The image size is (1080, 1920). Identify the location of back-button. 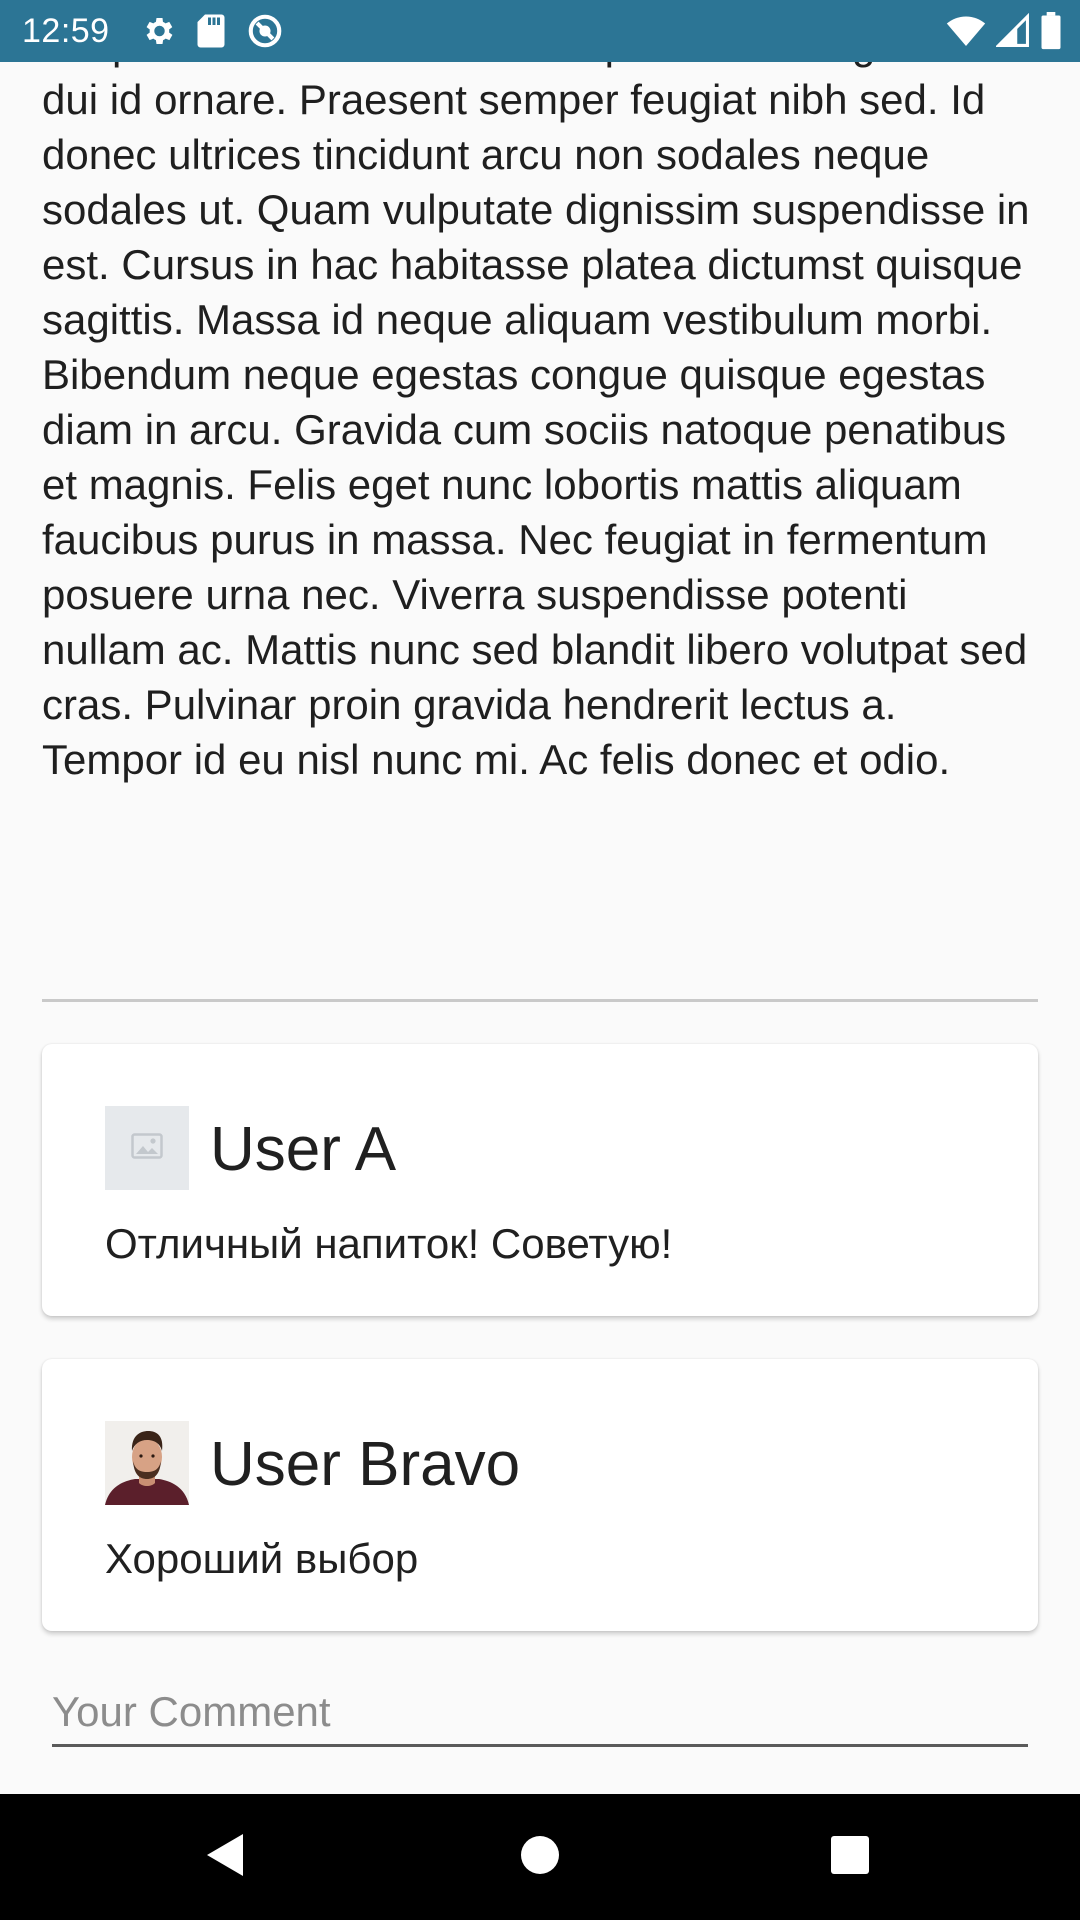
(225, 1857).